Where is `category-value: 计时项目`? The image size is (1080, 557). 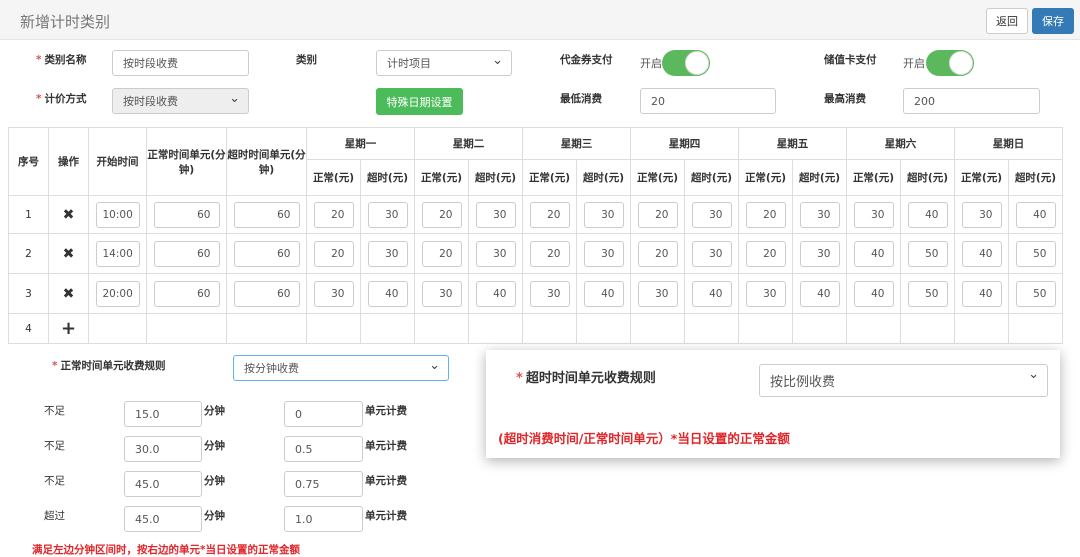 category-value: 计时项目 is located at coordinates (409, 63).